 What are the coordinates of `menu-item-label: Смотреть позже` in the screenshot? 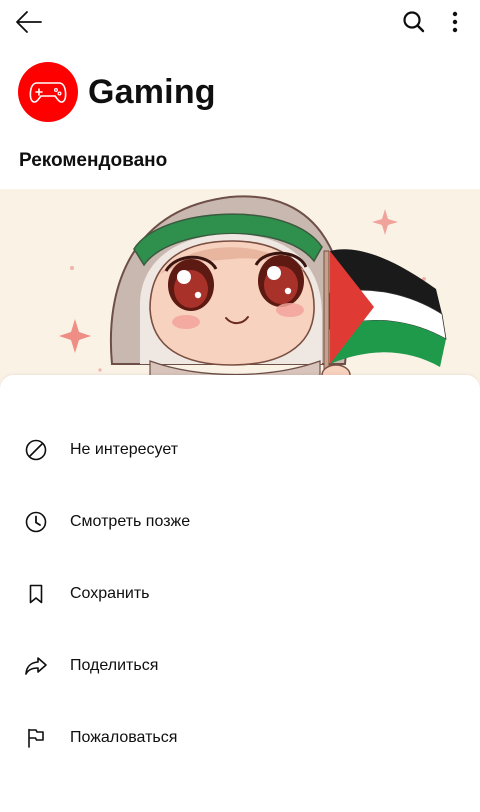 It's located at (130, 521).